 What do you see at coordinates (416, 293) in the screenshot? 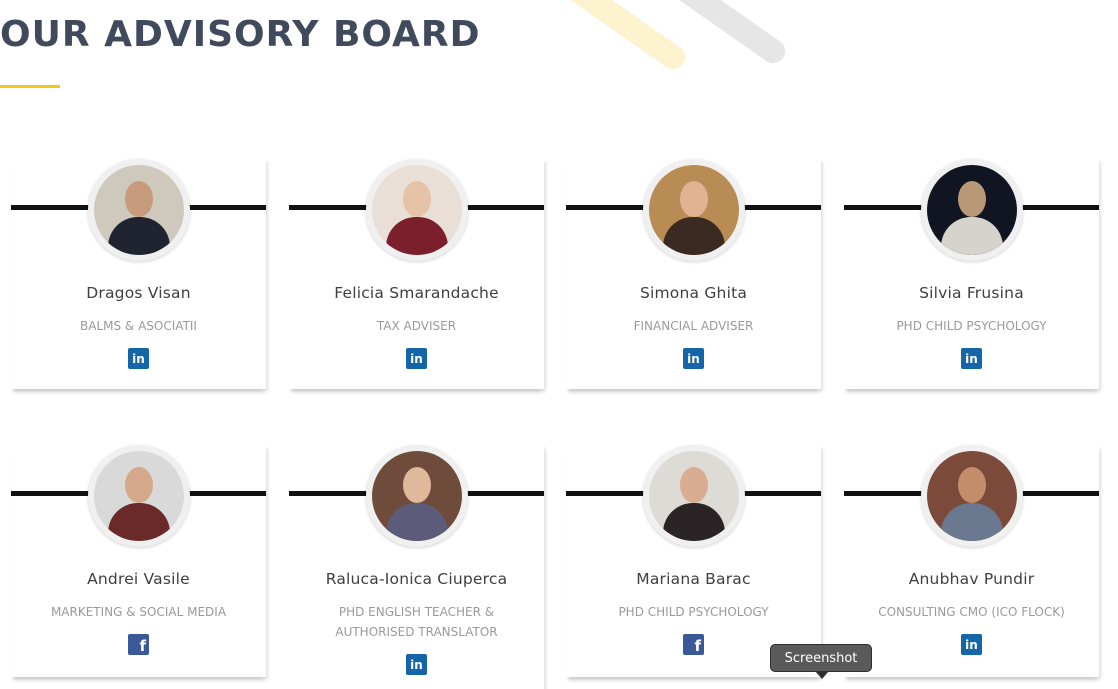
I see `advisor-name: Felicia Smarandache` at bounding box center [416, 293].